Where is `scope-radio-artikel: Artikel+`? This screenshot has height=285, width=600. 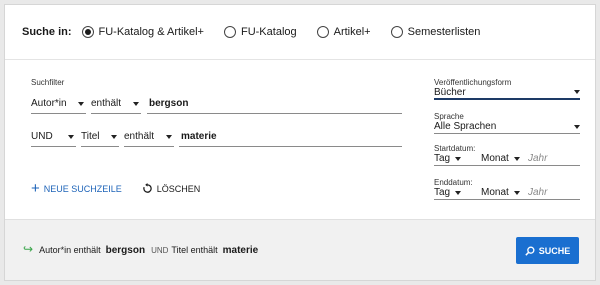
scope-radio-artikel: Artikel+ is located at coordinates (343, 32).